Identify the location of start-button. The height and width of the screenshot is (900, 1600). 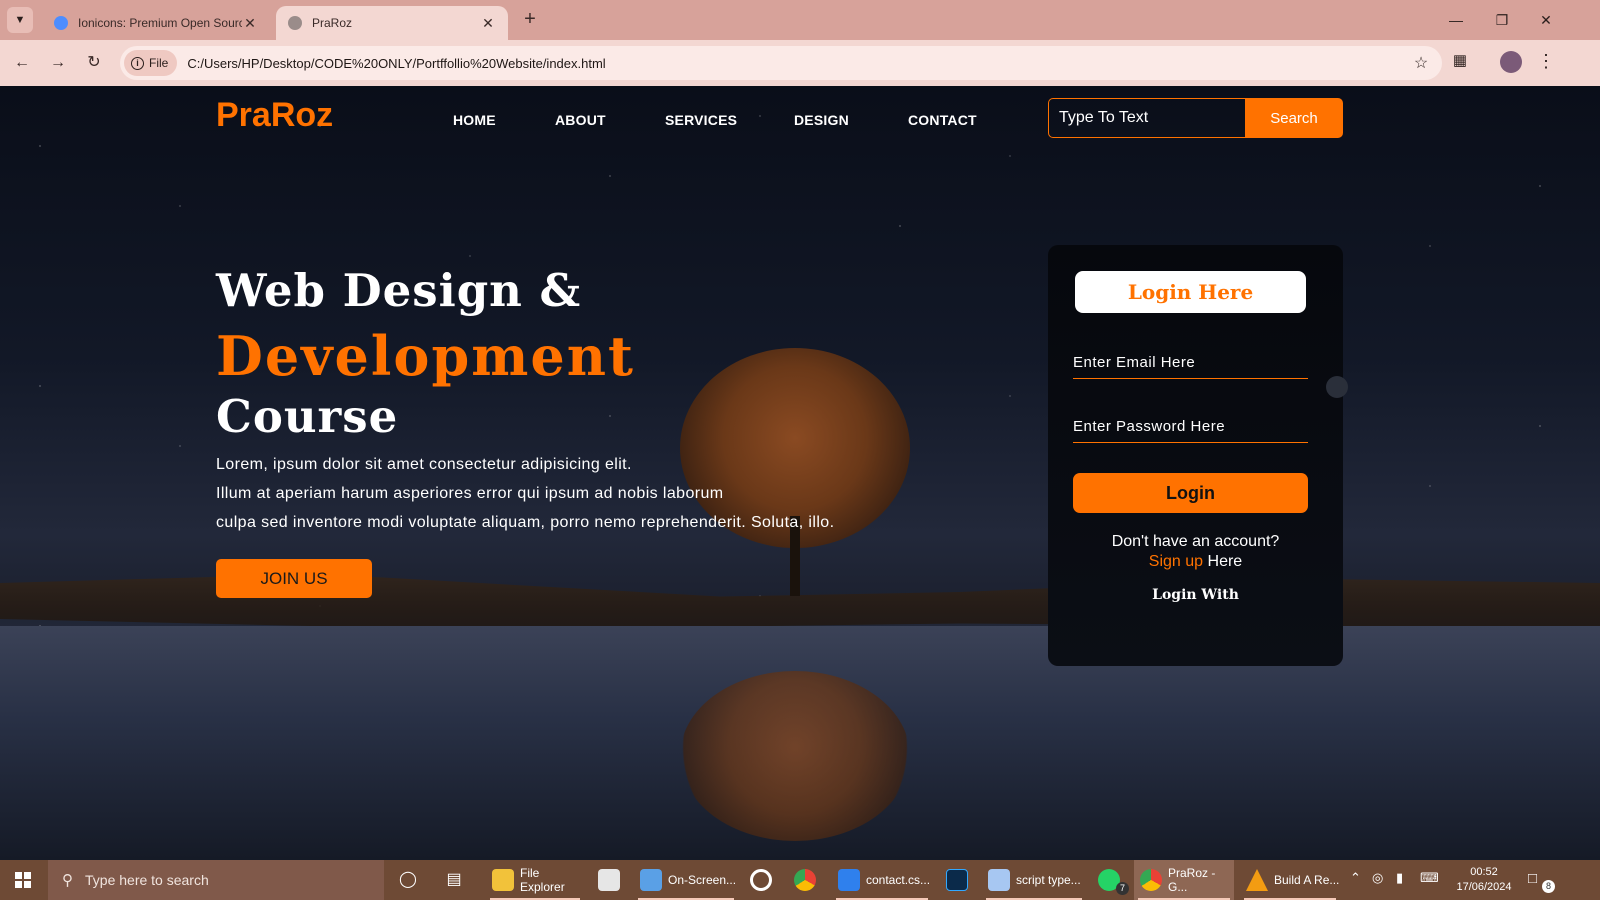
(23, 880).